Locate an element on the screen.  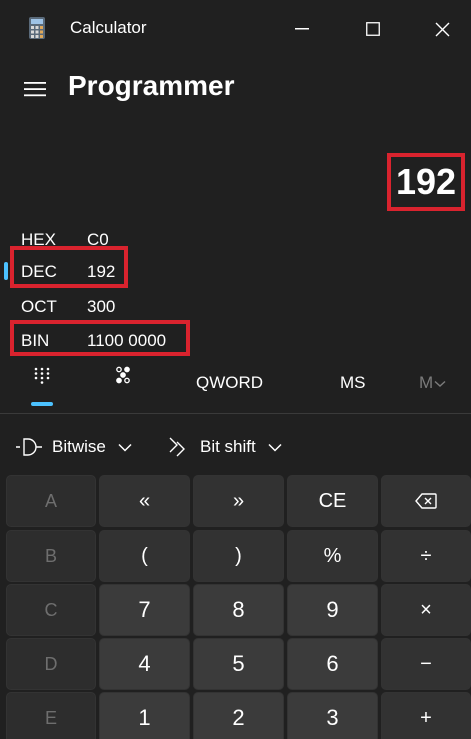
key-6: 6 is located at coordinates (332, 664).